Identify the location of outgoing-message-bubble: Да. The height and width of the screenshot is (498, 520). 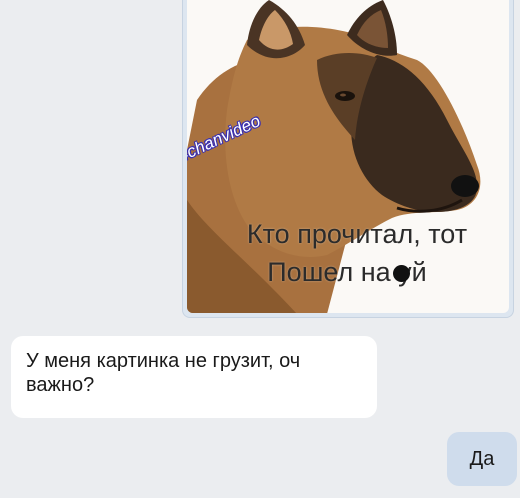
(482, 459).